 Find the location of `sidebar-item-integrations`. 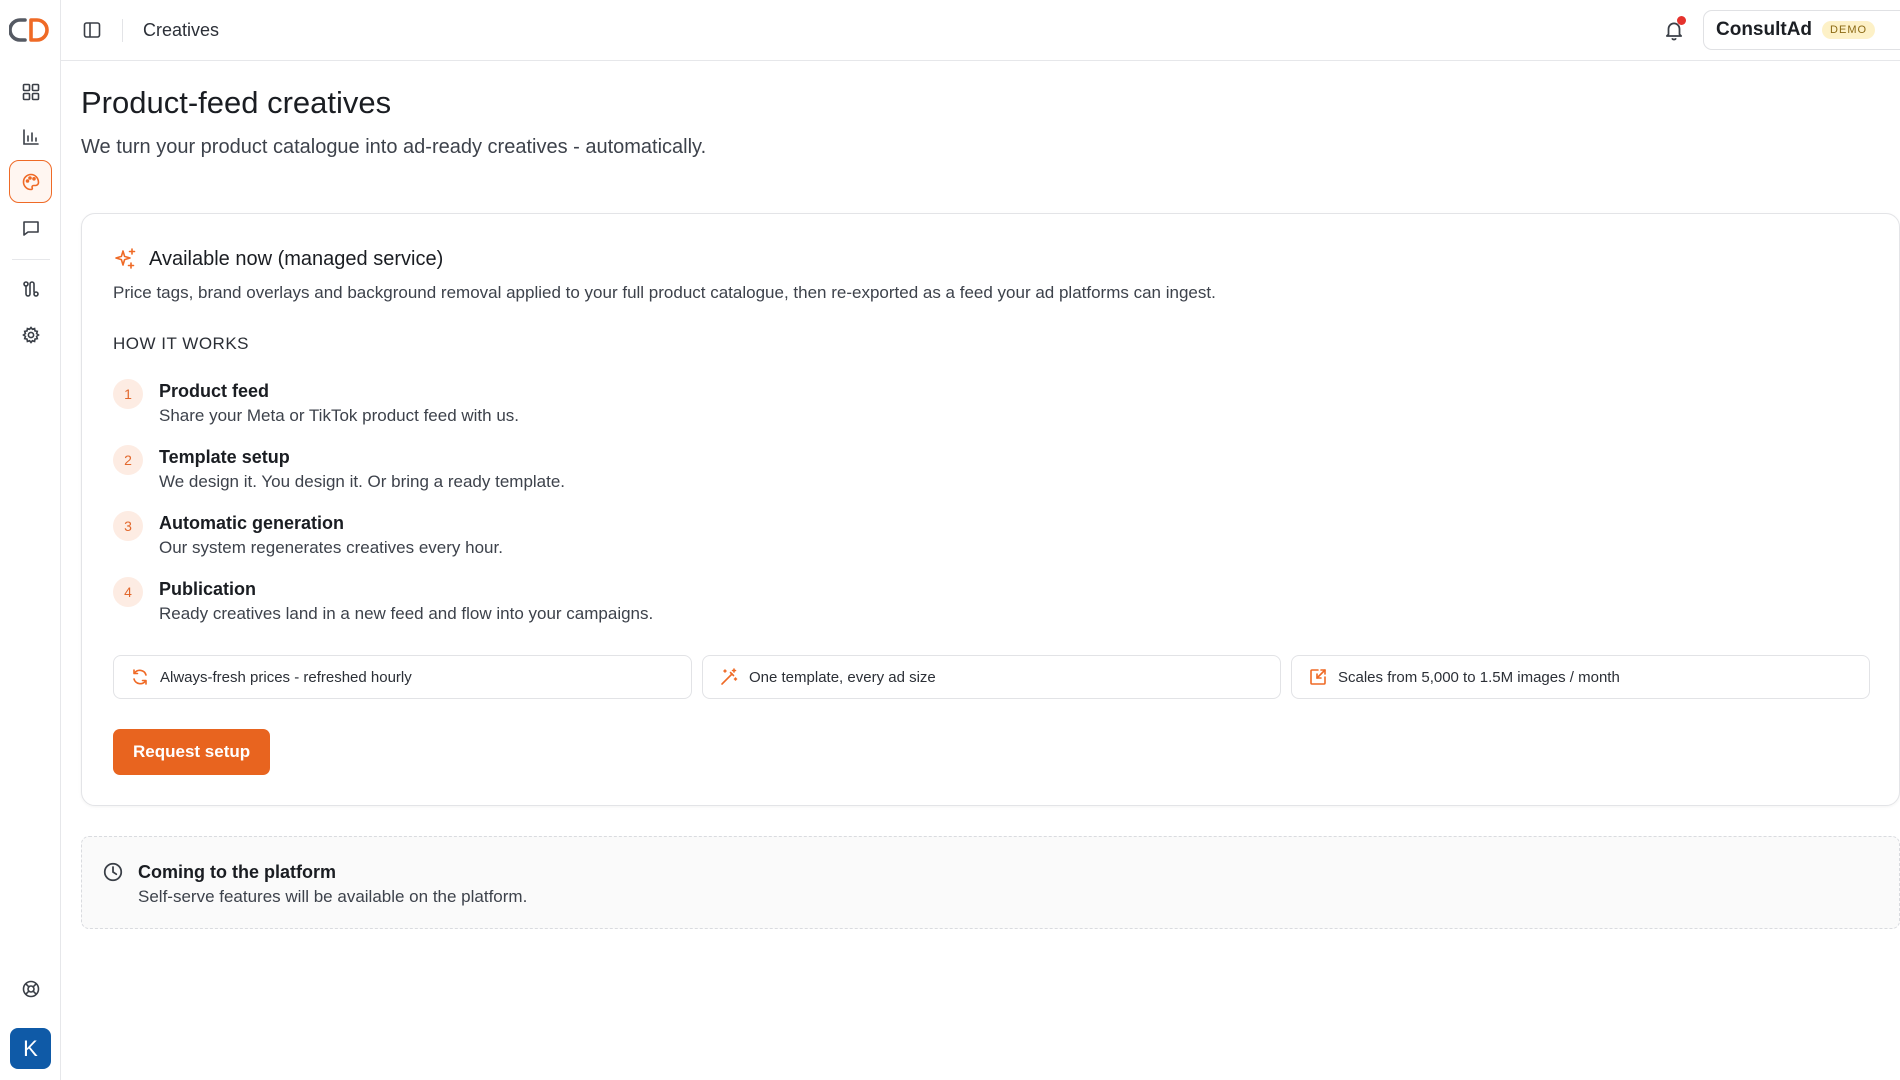

sidebar-item-integrations is located at coordinates (30, 288).